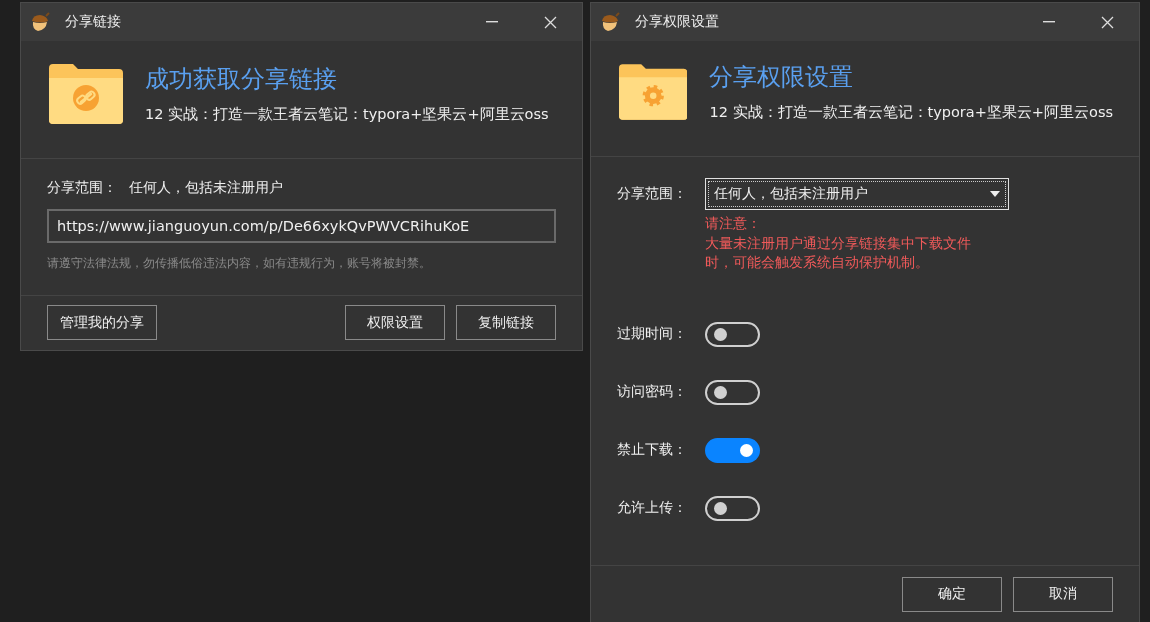 This screenshot has width=1150, height=622. I want to click on folder-gear-icon, so click(653, 91).